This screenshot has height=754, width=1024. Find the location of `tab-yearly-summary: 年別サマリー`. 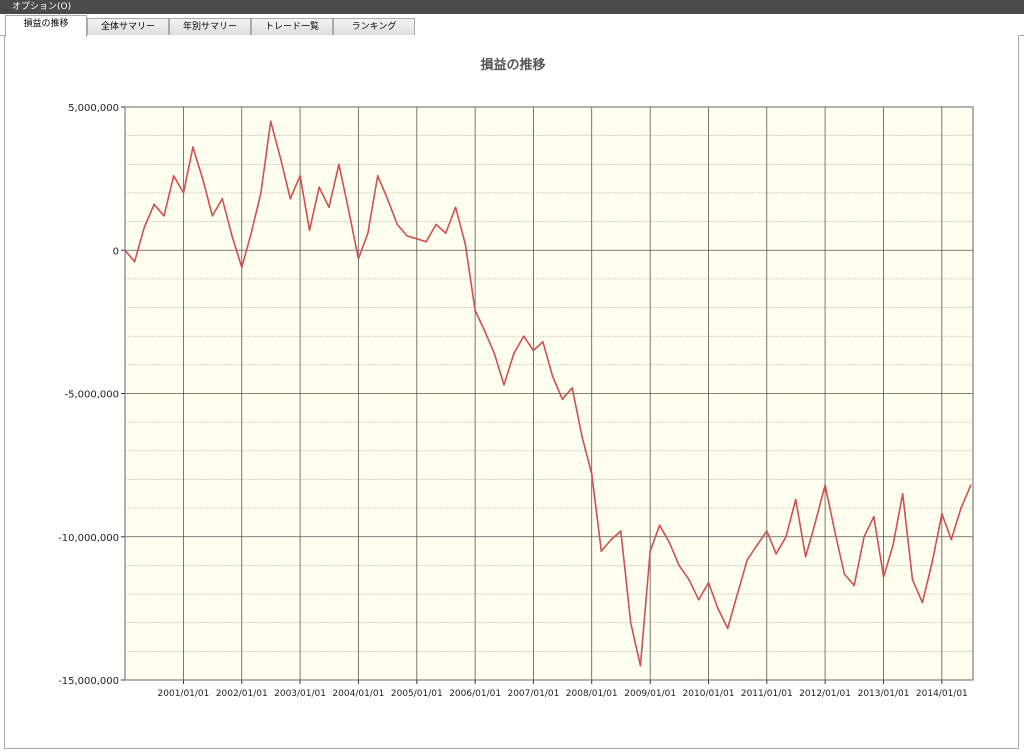

tab-yearly-summary: 年別サマリー is located at coordinates (210, 27).